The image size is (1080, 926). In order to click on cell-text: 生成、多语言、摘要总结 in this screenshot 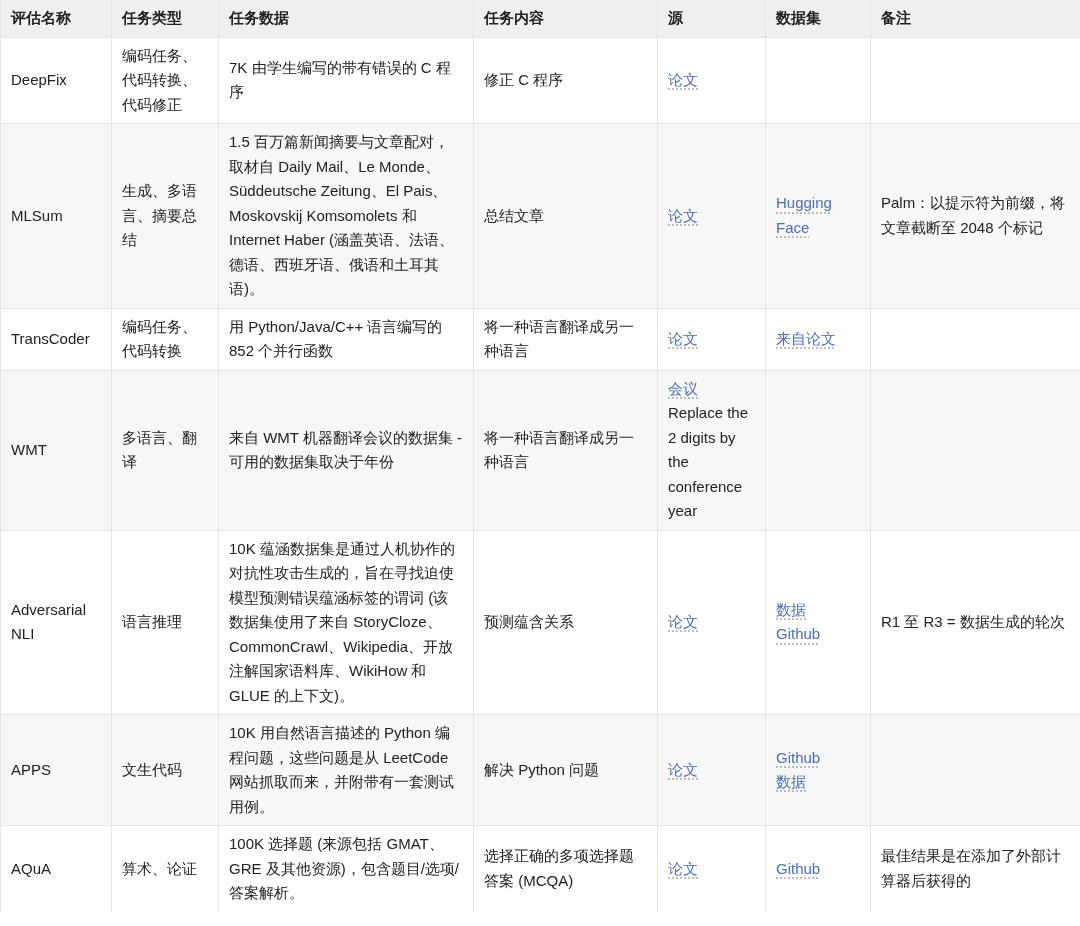, I will do `click(159, 215)`.